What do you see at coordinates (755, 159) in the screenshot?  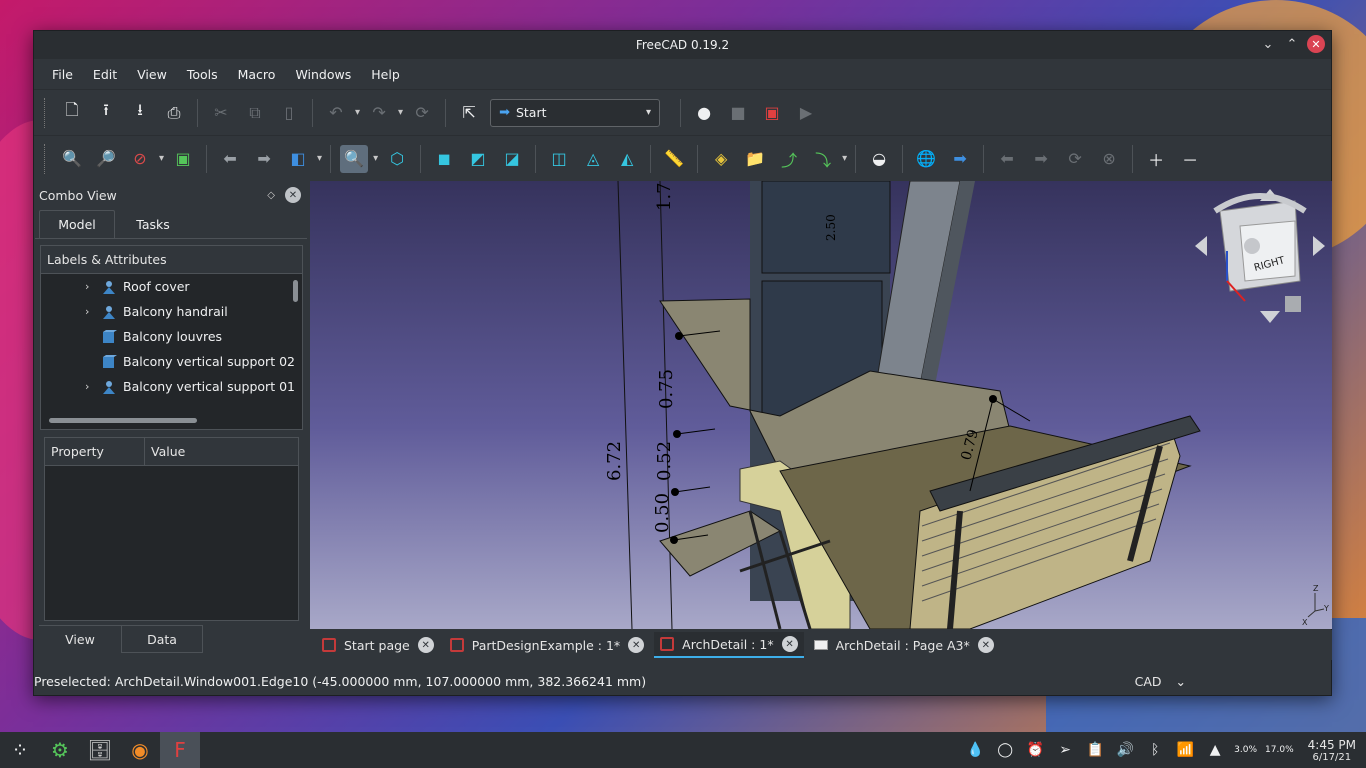 I see `group-icon: 📁` at bounding box center [755, 159].